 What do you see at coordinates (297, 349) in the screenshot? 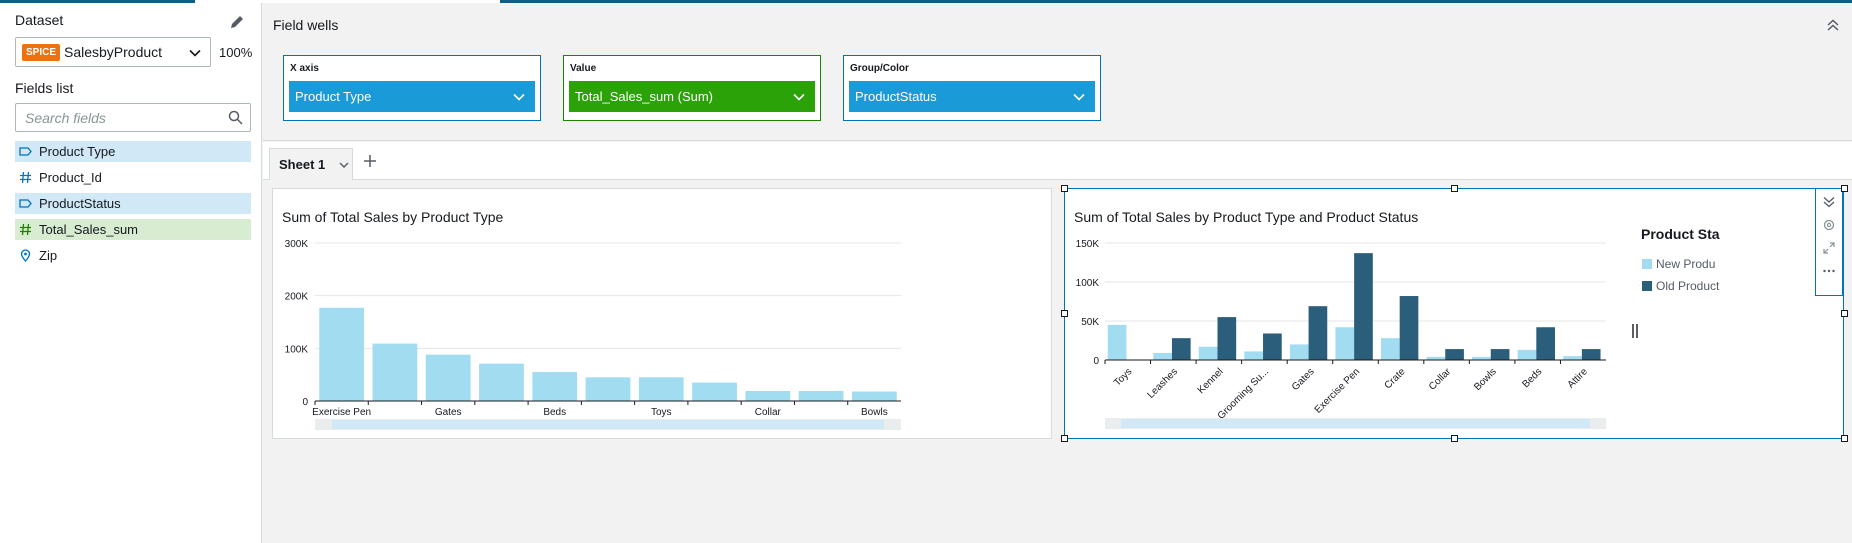
I see `y-tick-label: 100K` at bounding box center [297, 349].